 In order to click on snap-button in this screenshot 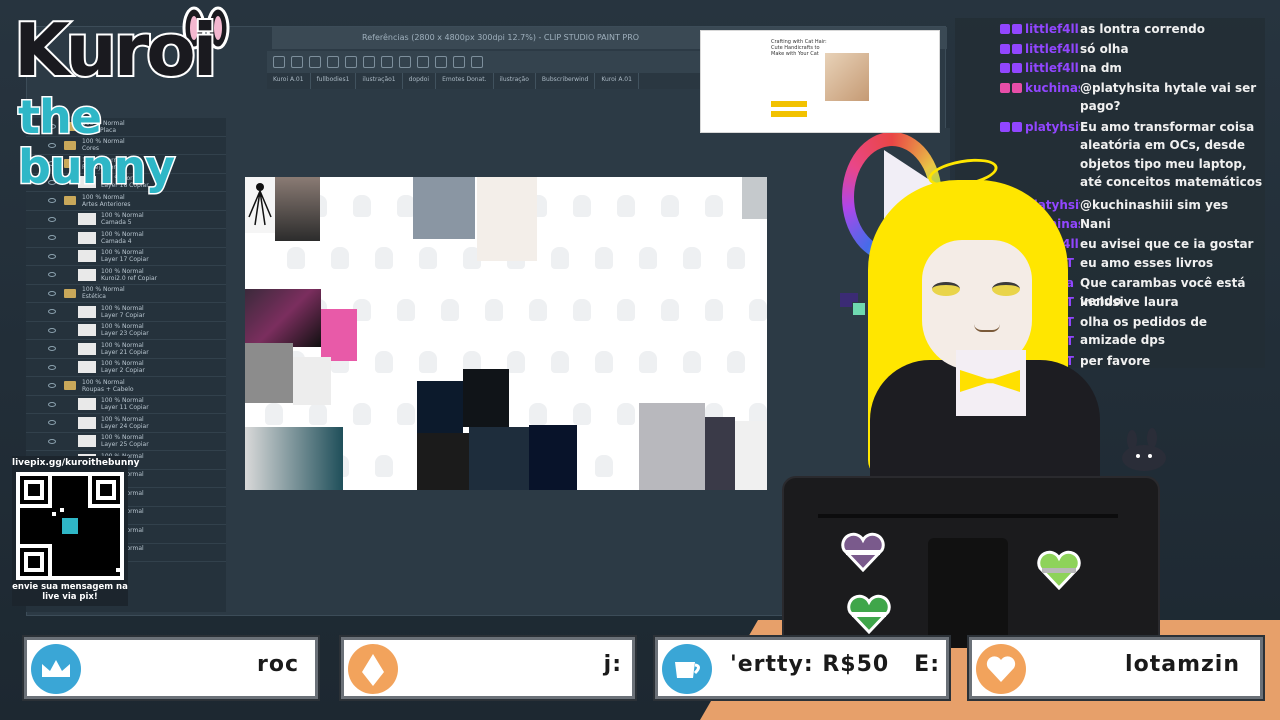, I will do `click(477, 62)`.